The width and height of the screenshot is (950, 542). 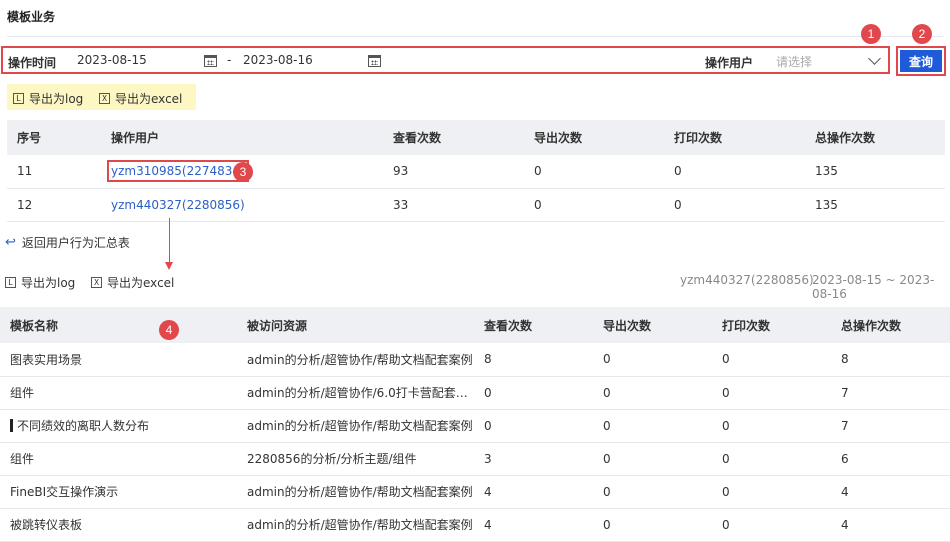 I want to click on cell-template: FineBI交互操作演示, so click(x=118, y=492).